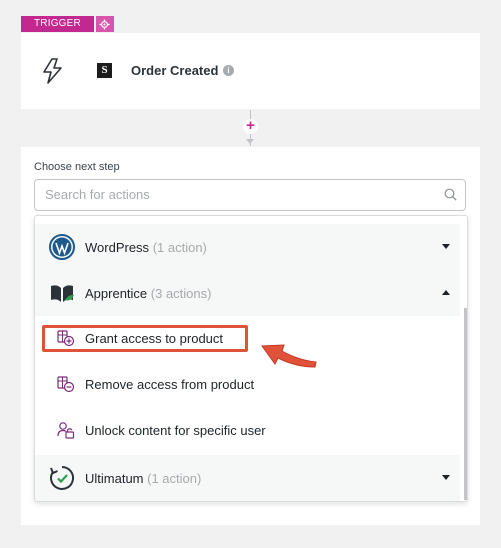 This screenshot has width=501, height=548. Describe the element at coordinates (146, 247) in the screenshot. I see `group-wordpress-label: WordPress (1 action)` at that location.